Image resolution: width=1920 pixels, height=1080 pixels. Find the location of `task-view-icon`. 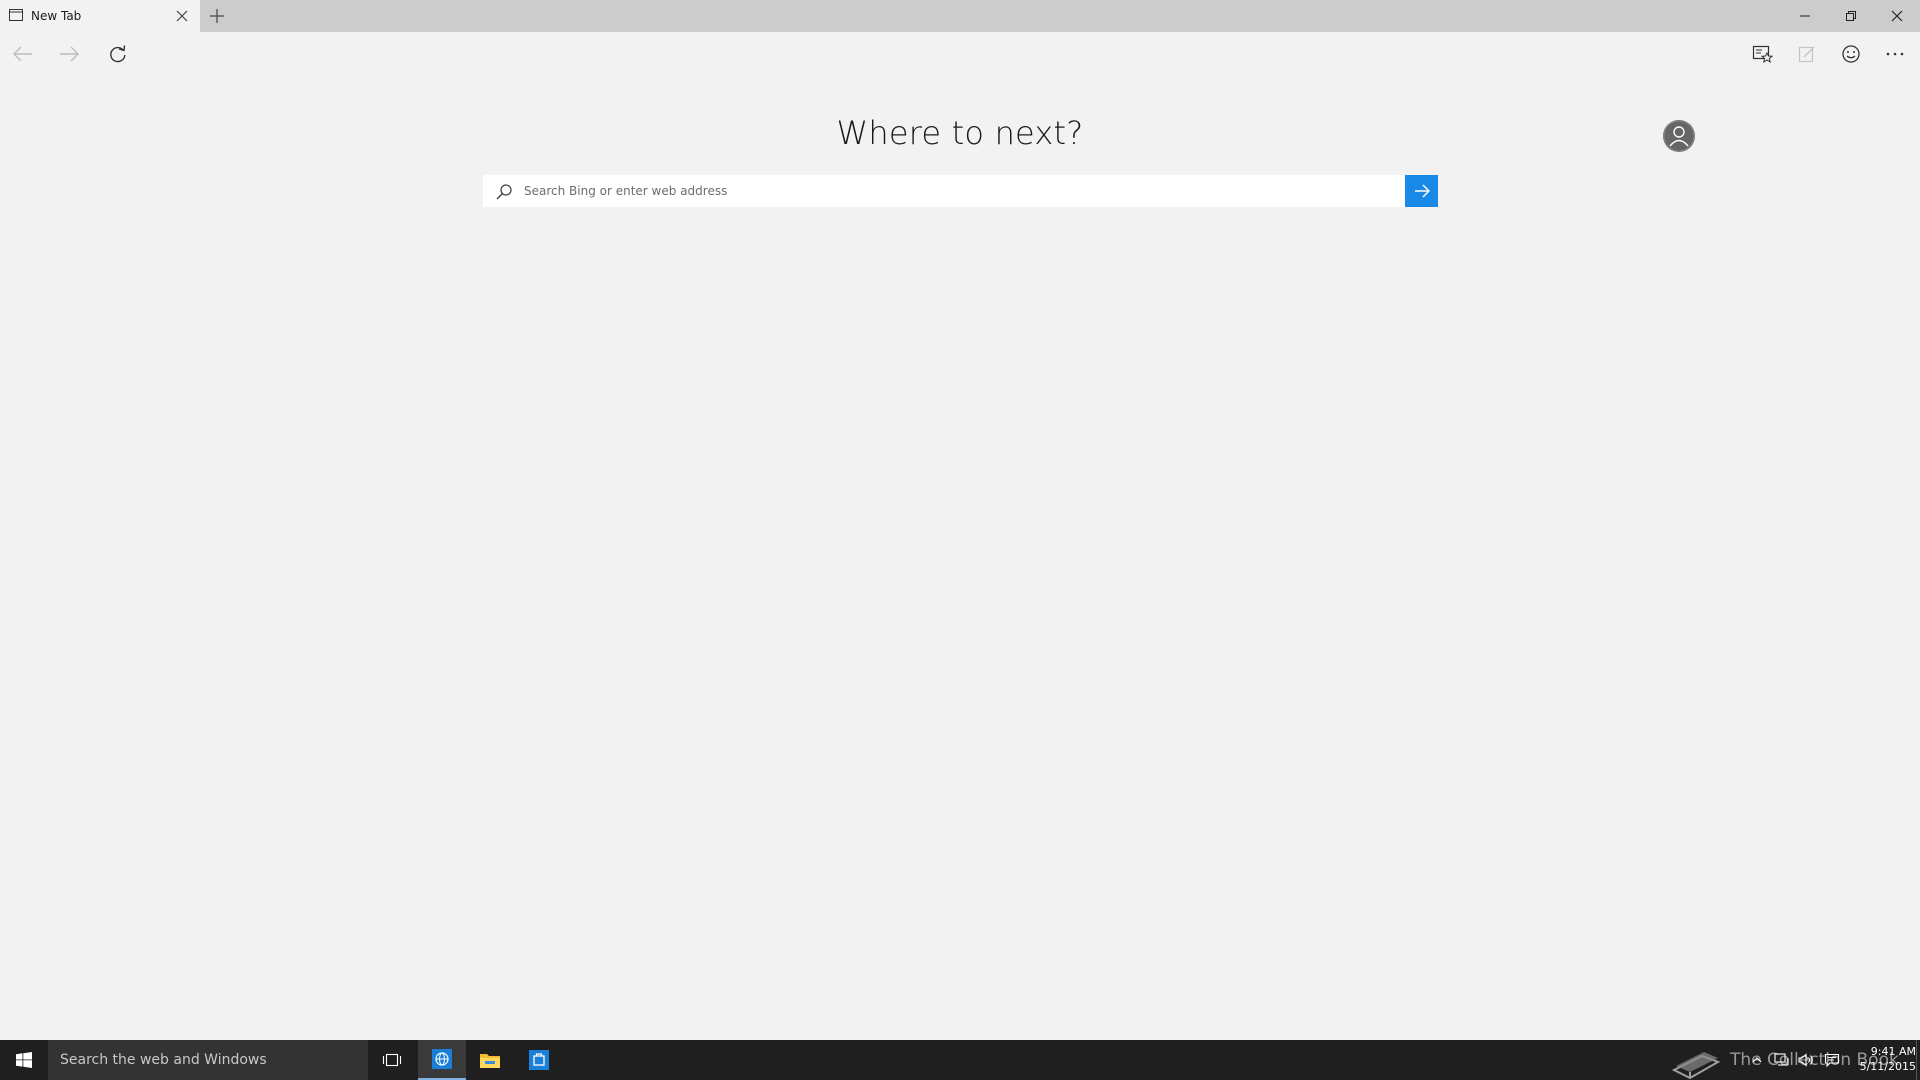

task-view-icon is located at coordinates (392, 1060).